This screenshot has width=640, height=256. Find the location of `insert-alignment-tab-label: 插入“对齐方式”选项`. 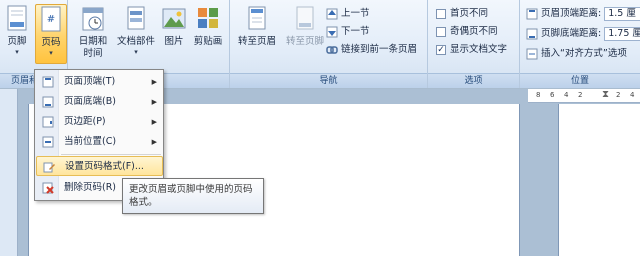

insert-alignment-tab-label: 插入“对齐方式”选项 is located at coordinates (584, 53).